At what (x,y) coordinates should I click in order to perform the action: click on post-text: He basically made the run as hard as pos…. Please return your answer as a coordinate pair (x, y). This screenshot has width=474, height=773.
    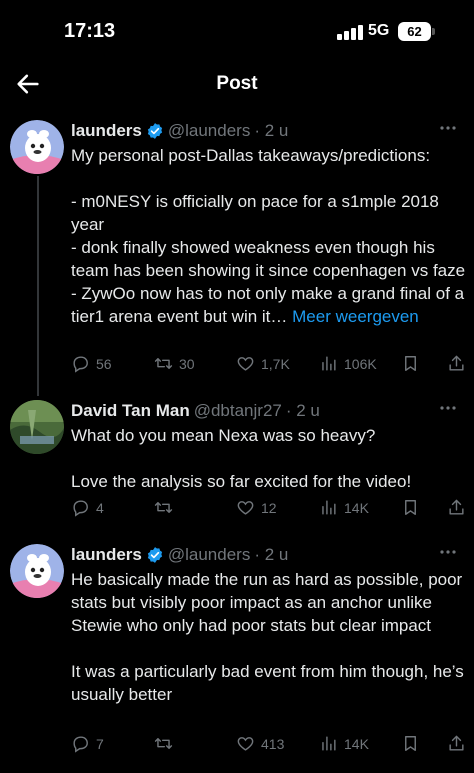
    Looking at the image, I should click on (268, 637).